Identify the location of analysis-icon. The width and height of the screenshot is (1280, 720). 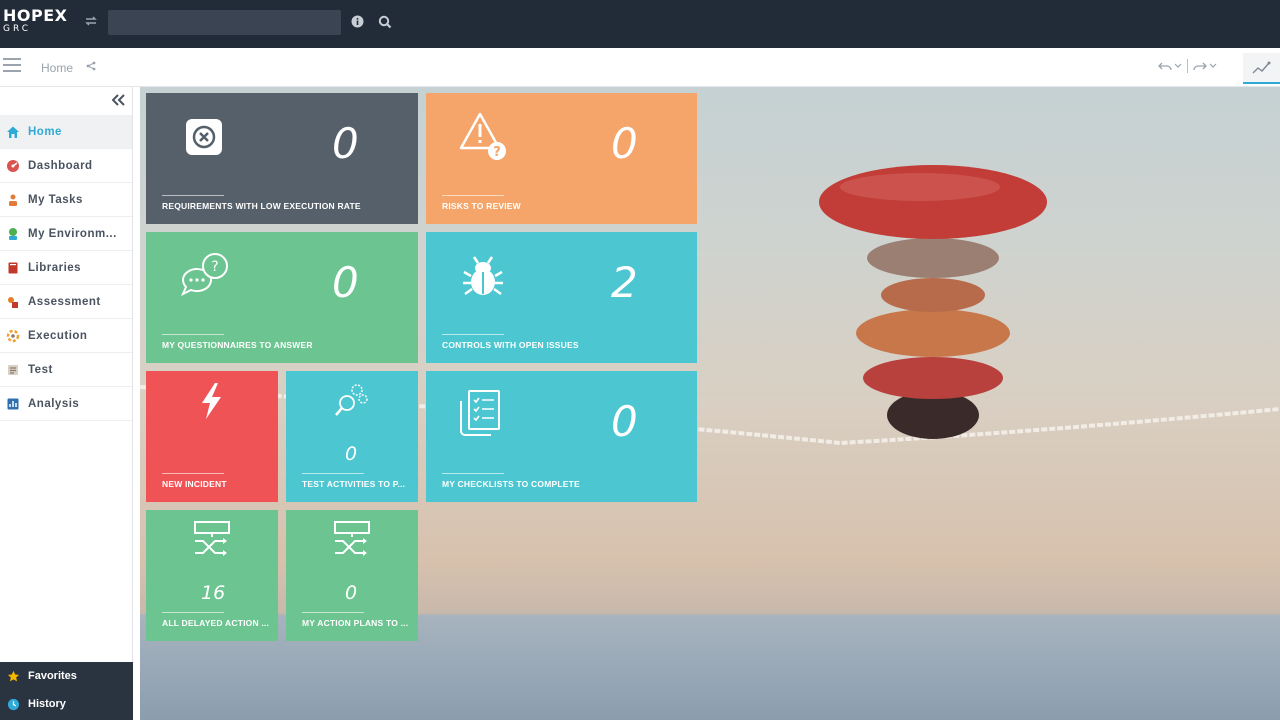
(13, 404).